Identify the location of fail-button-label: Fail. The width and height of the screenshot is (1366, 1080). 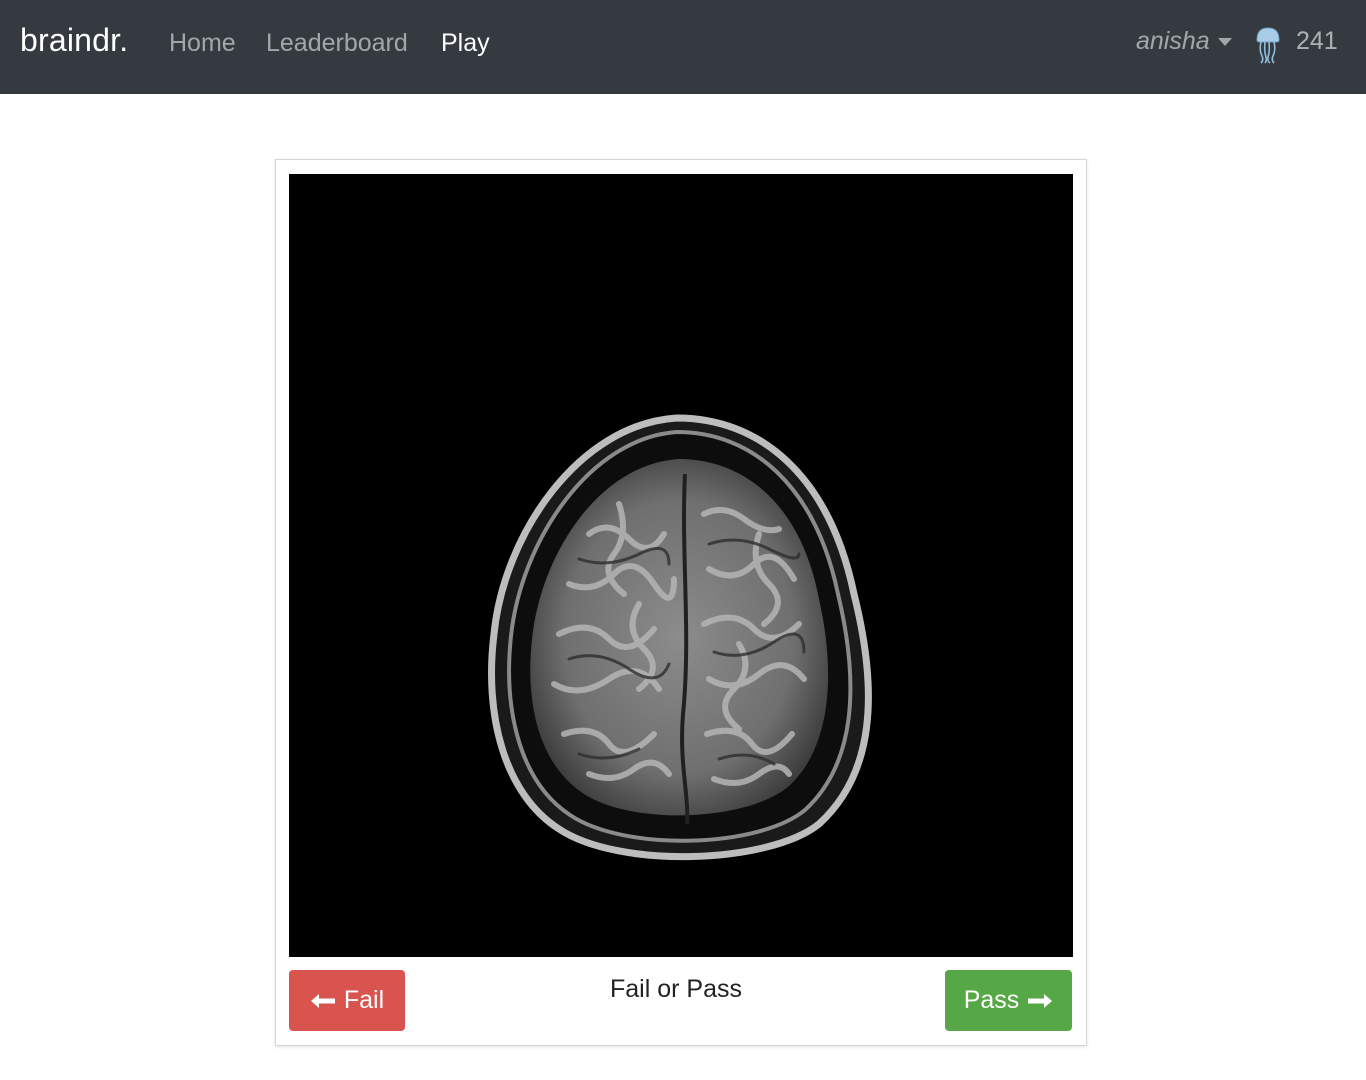
(364, 1000).